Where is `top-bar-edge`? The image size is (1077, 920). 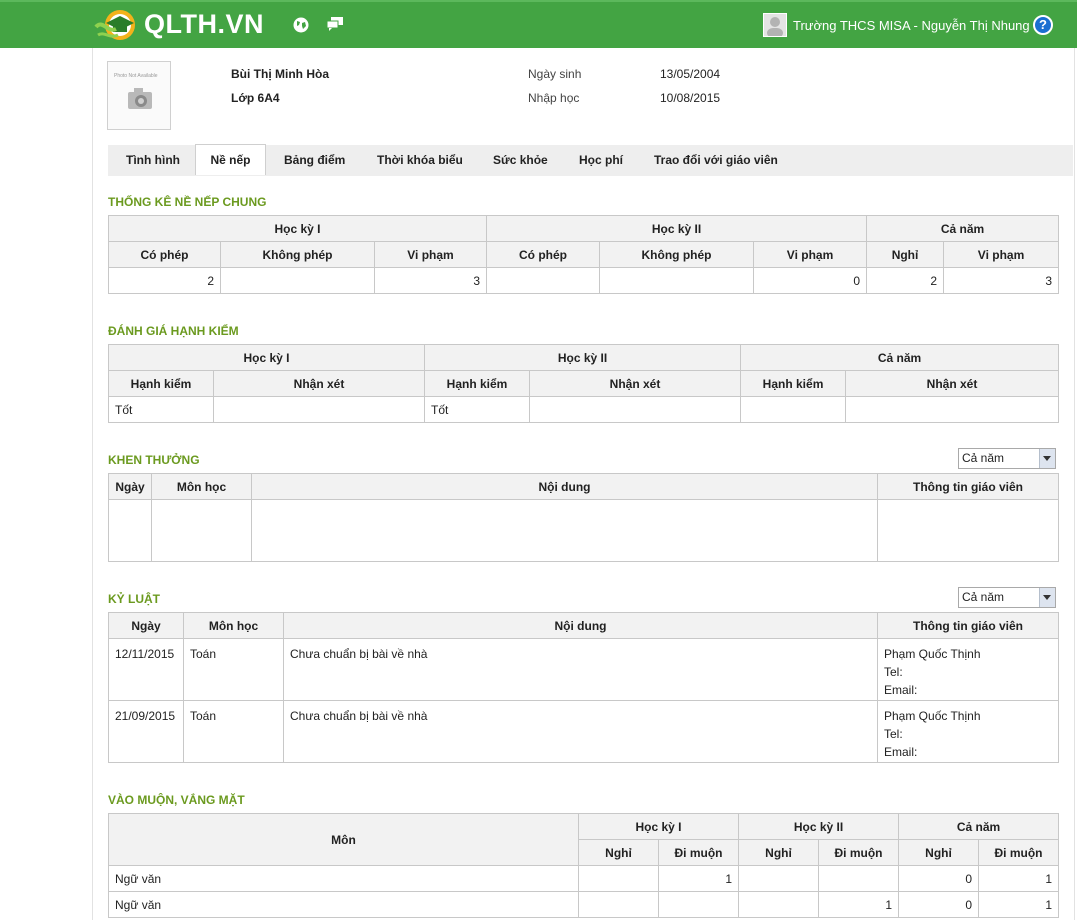 top-bar-edge is located at coordinates (538, 1).